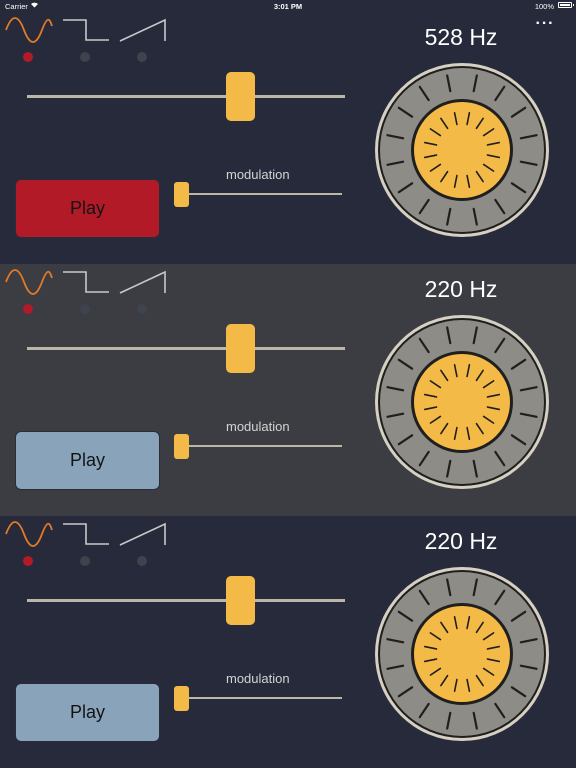  What do you see at coordinates (544, 6) in the screenshot?
I see `battery-percentage: 100%` at bounding box center [544, 6].